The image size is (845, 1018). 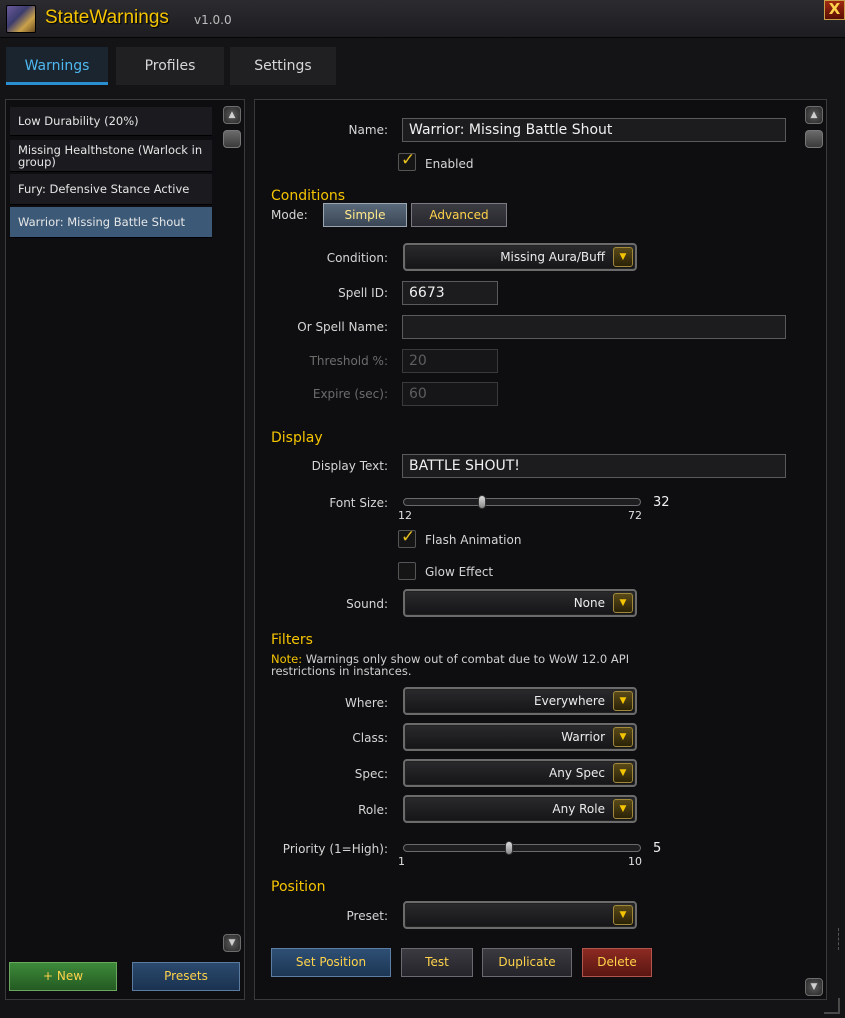 I want to click on class-label: Class:, so click(x=370, y=738).